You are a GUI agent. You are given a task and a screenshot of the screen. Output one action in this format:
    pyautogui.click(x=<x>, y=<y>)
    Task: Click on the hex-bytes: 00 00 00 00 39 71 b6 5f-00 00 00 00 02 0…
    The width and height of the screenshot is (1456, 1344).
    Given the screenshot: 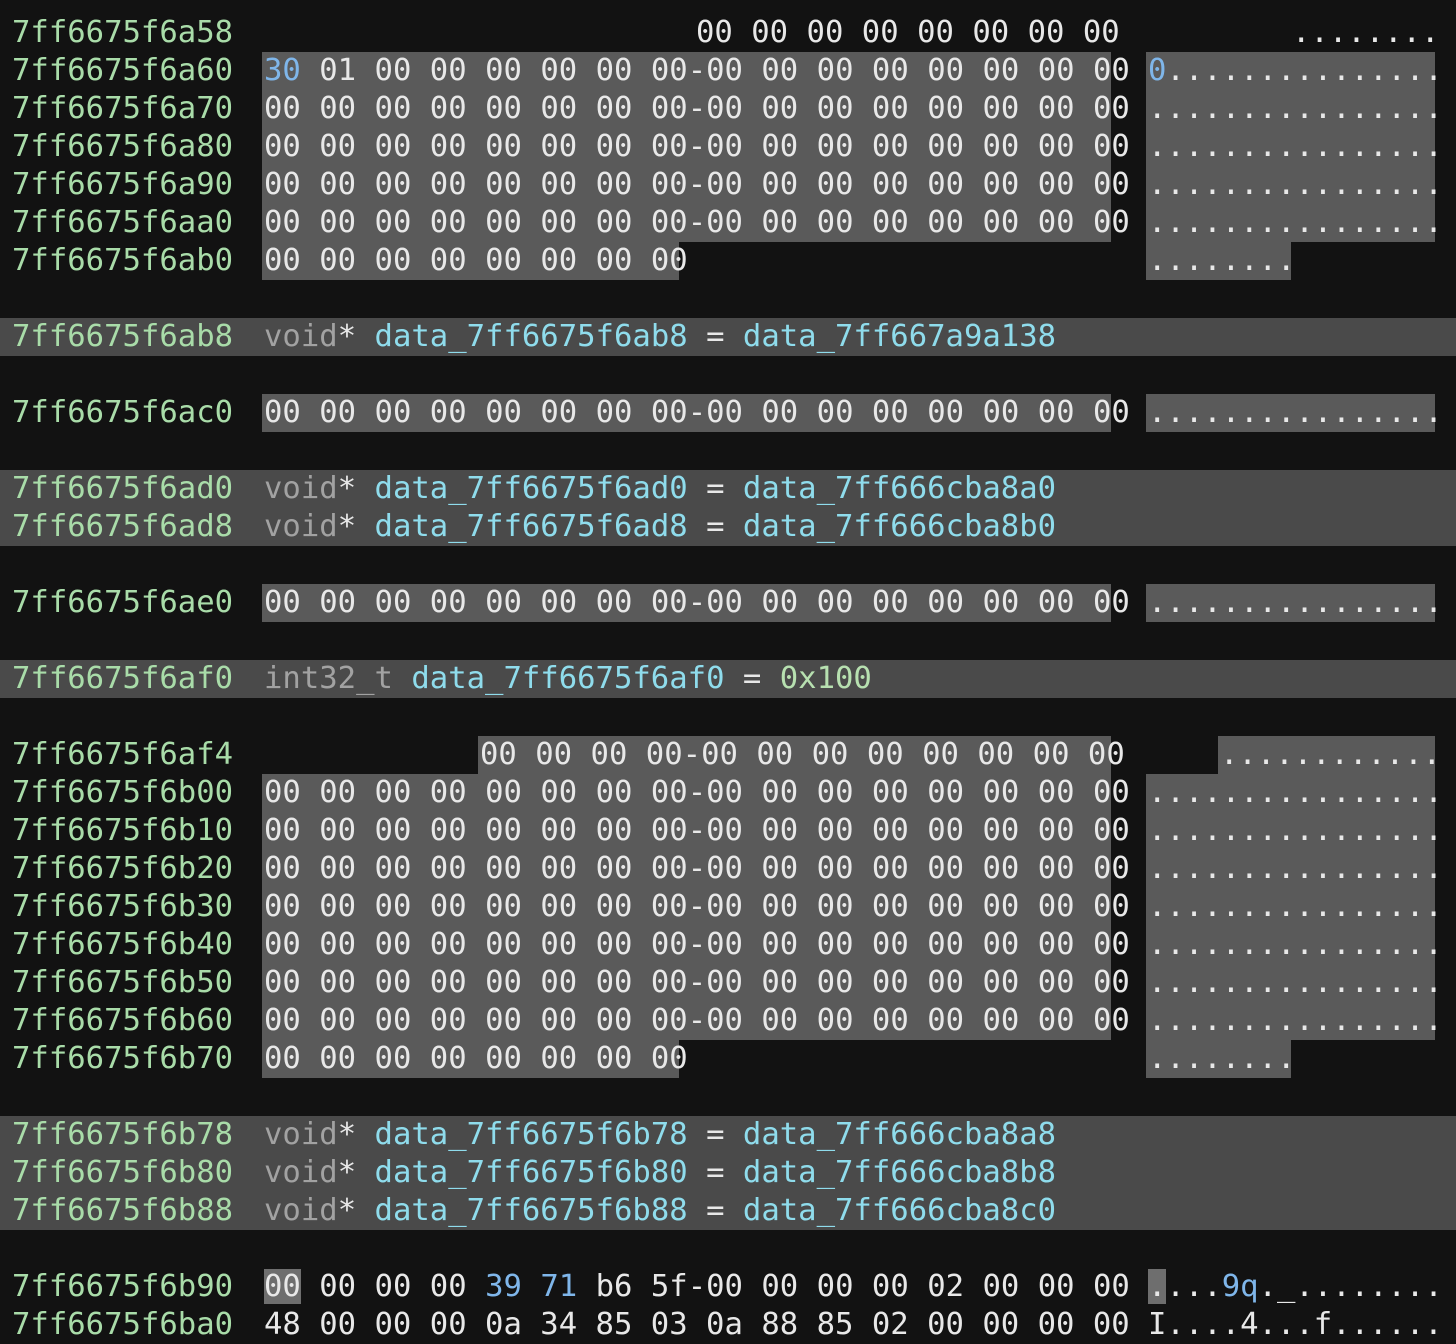 What is the action you would take?
    pyautogui.click(x=697, y=1287)
    